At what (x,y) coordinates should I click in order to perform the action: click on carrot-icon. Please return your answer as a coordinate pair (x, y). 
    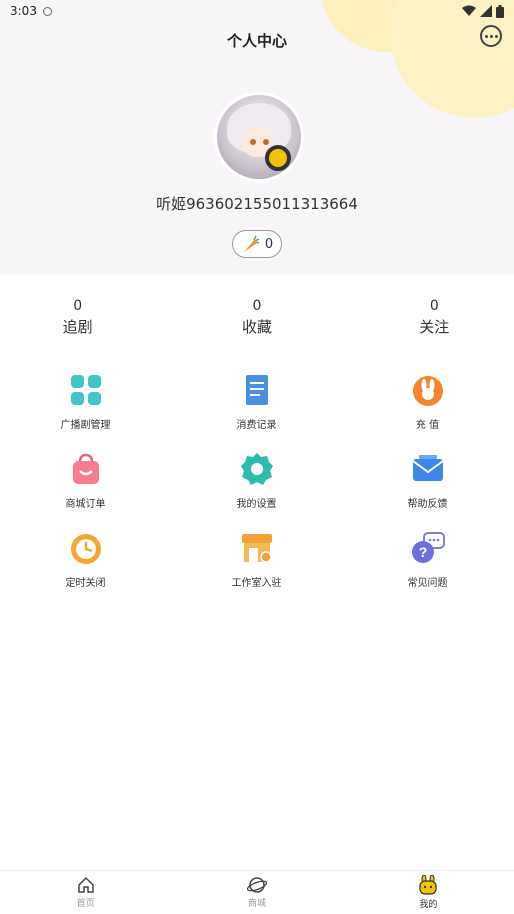
    Looking at the image, I should click on (251, 243).